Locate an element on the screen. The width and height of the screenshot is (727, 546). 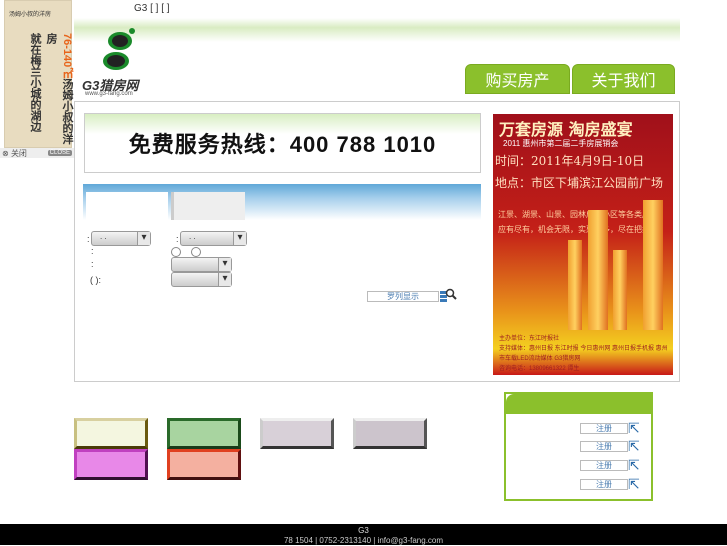
top-links: G3 [ ] [ ] is located at coordinates (152, 8).